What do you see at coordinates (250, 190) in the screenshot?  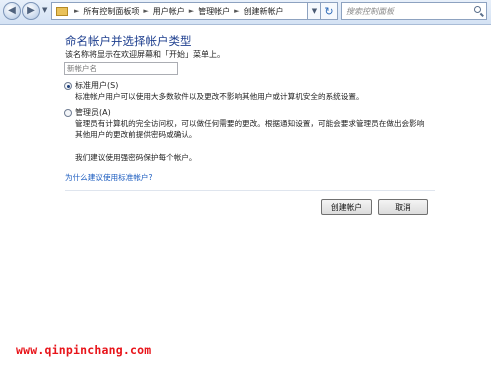 I see `divider` at bounding box center [250, 190].